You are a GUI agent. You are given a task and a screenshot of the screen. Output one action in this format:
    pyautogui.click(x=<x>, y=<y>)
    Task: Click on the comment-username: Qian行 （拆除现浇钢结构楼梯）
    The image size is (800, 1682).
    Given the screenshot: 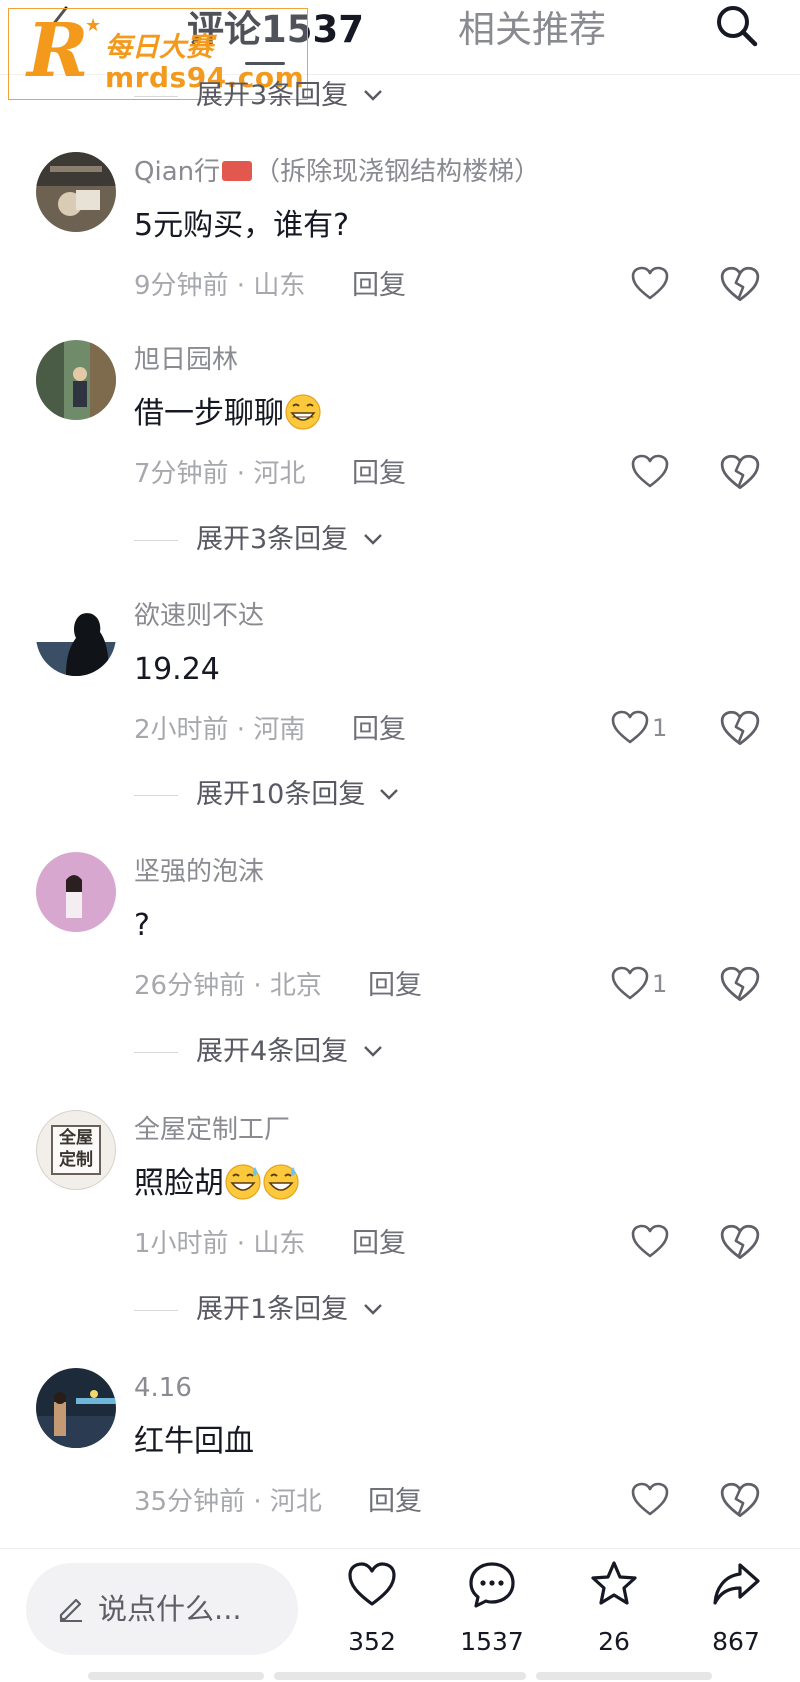 What is the action you would take?
    pyautogui.click(x=337, y=172)
    